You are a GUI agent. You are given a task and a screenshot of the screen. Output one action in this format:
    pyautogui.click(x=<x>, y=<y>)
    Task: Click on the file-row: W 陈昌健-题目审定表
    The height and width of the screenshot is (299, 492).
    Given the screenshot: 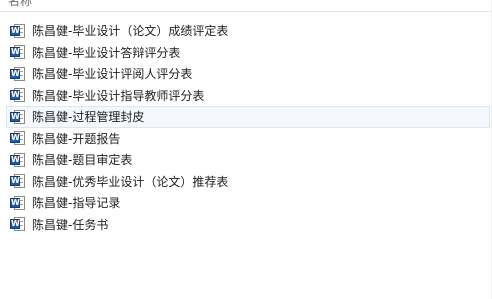 What is the action you would take?
    pyautogui.click(x=248, y=160)
    